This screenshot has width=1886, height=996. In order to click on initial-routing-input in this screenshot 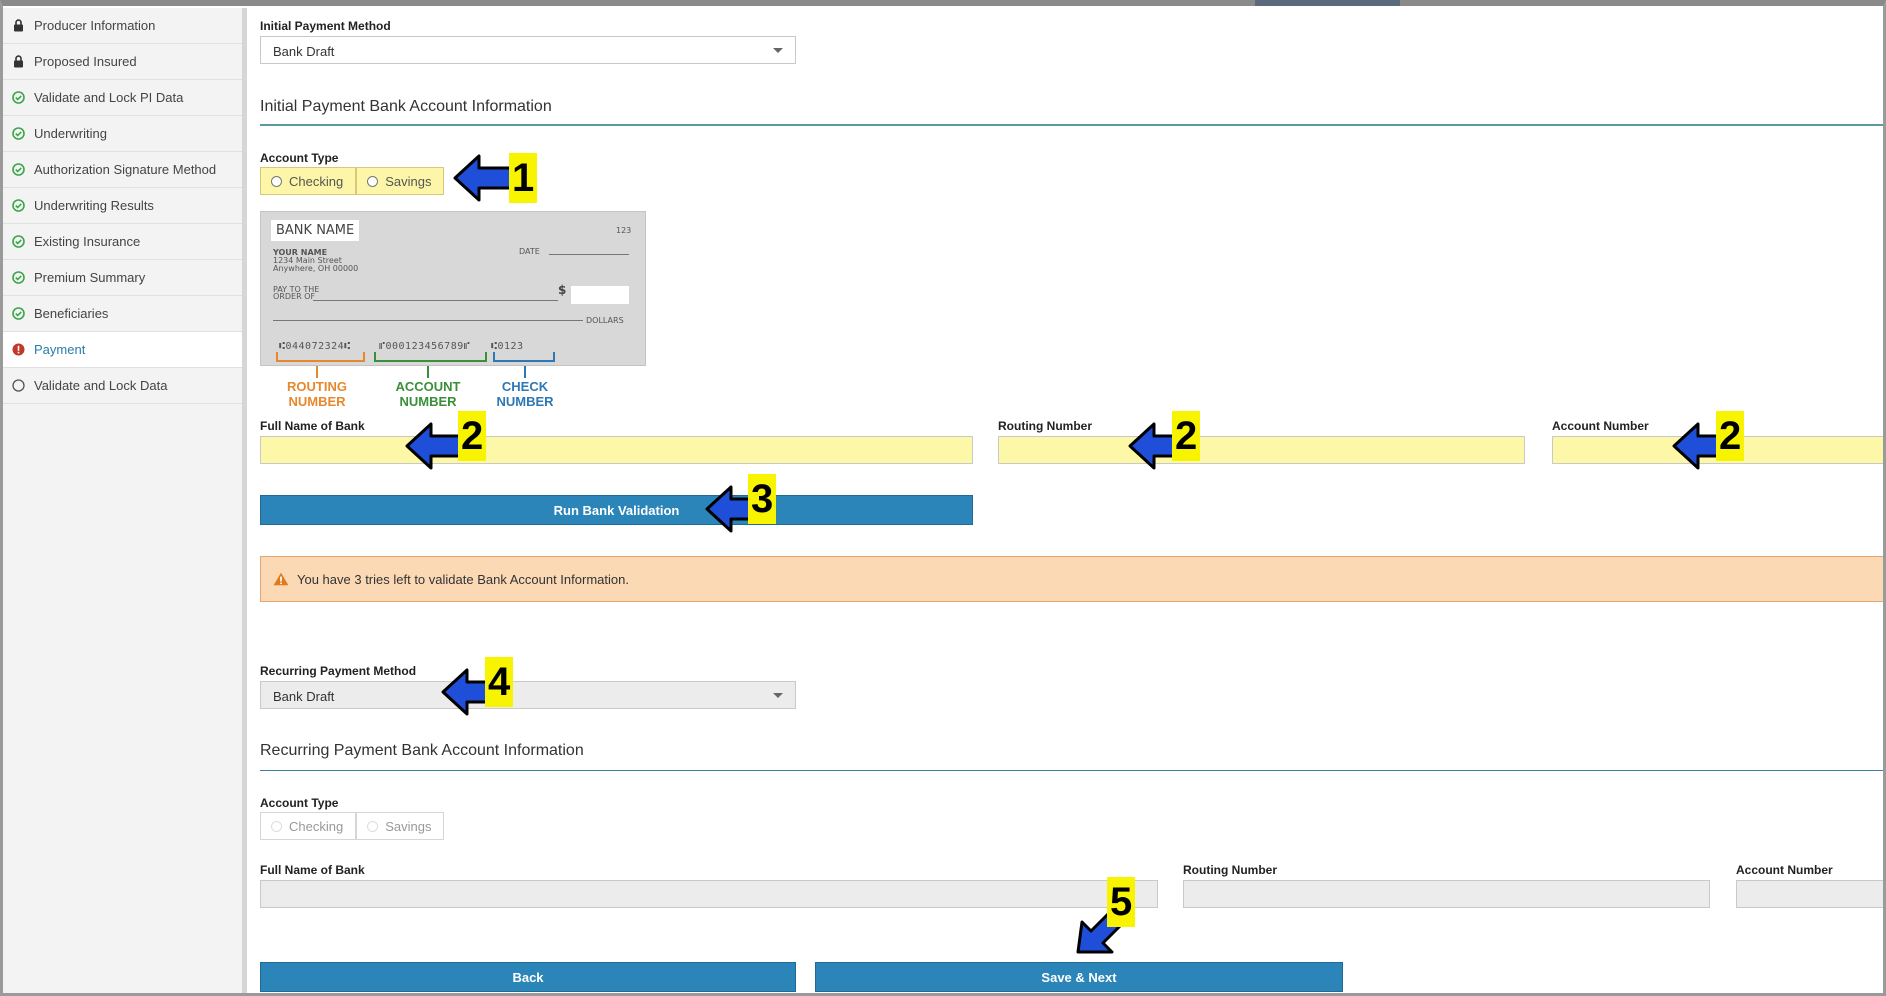, I will do `click(1261, 450)`.